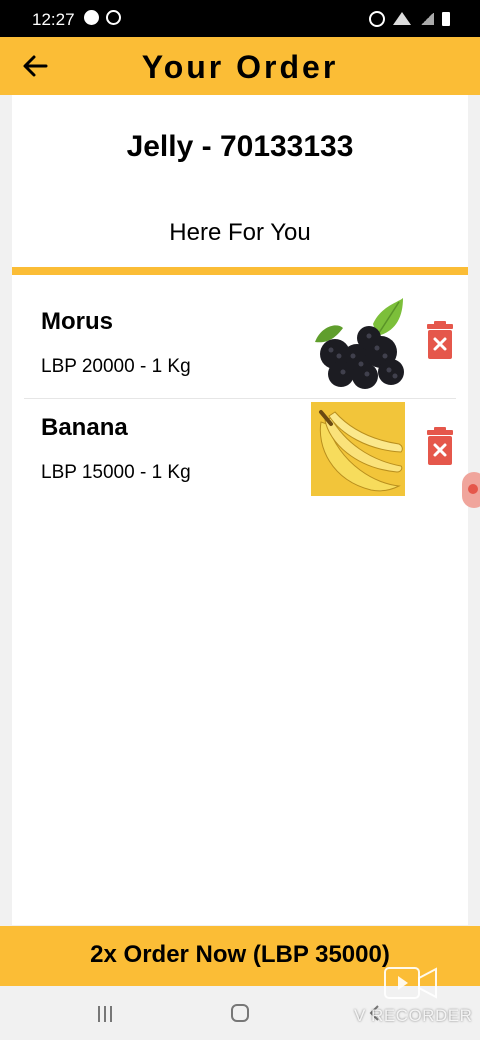  Describe the element at coordinates (108, 1014) in the screenshot. I see `recent-apps-button` at that location.